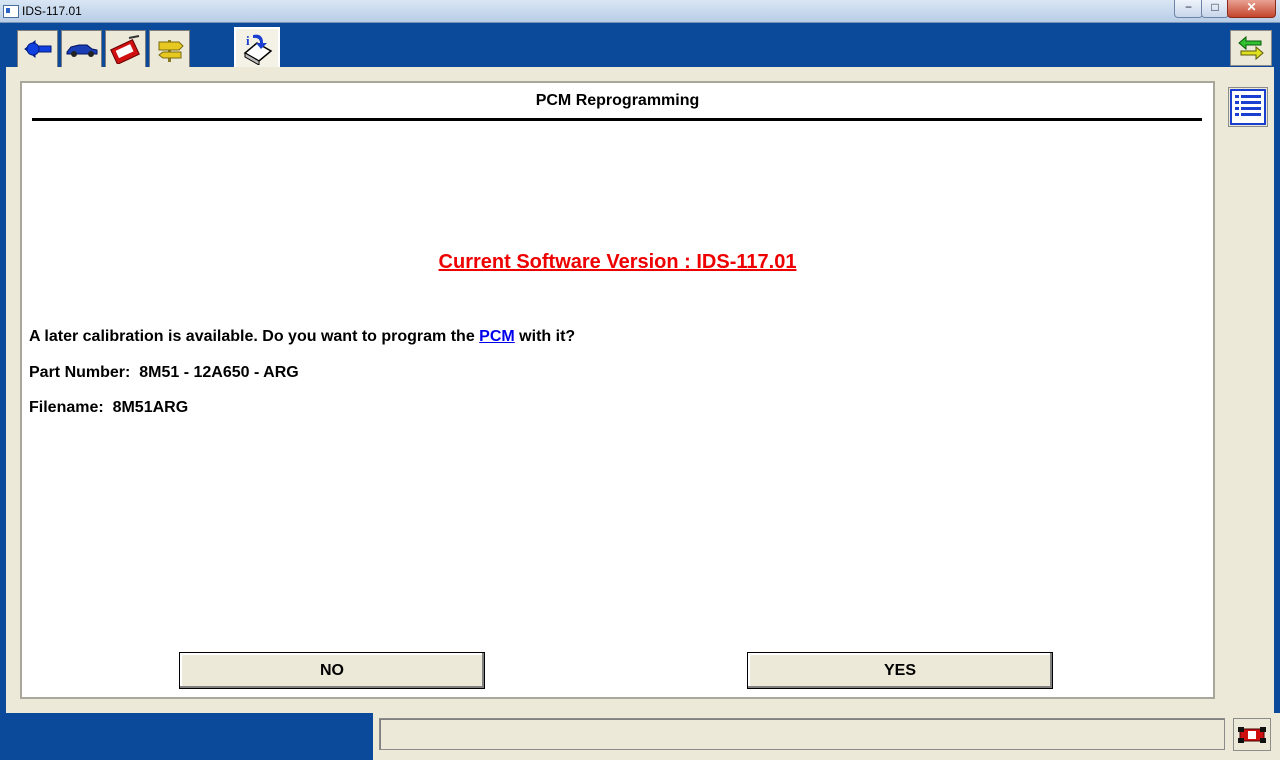  What do you see at coordinates (186, 736) in the screenshot?
I see `status-left-area` at bounding box center [186, 736].